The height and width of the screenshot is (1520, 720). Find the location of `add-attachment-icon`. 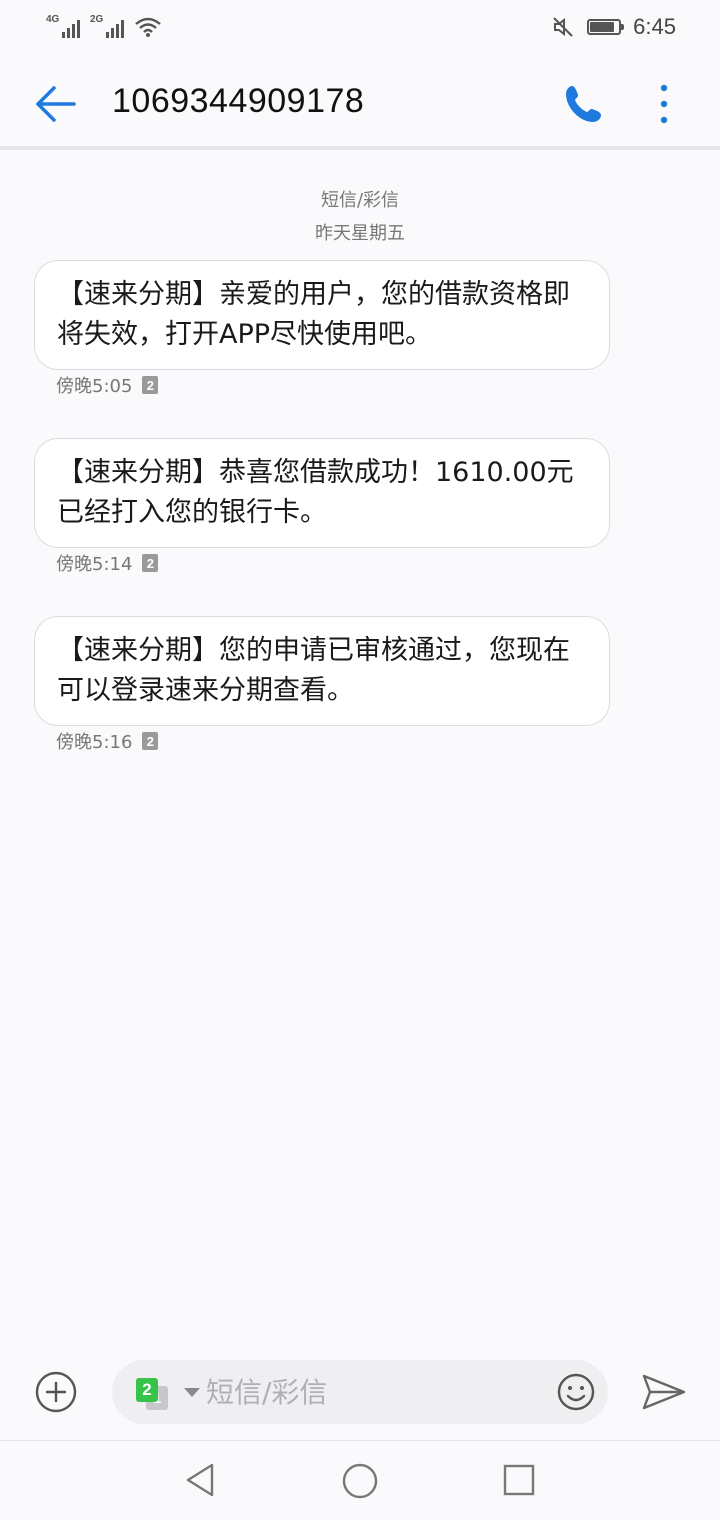

add-attachment-icon is located at coordinates (56, 1392).